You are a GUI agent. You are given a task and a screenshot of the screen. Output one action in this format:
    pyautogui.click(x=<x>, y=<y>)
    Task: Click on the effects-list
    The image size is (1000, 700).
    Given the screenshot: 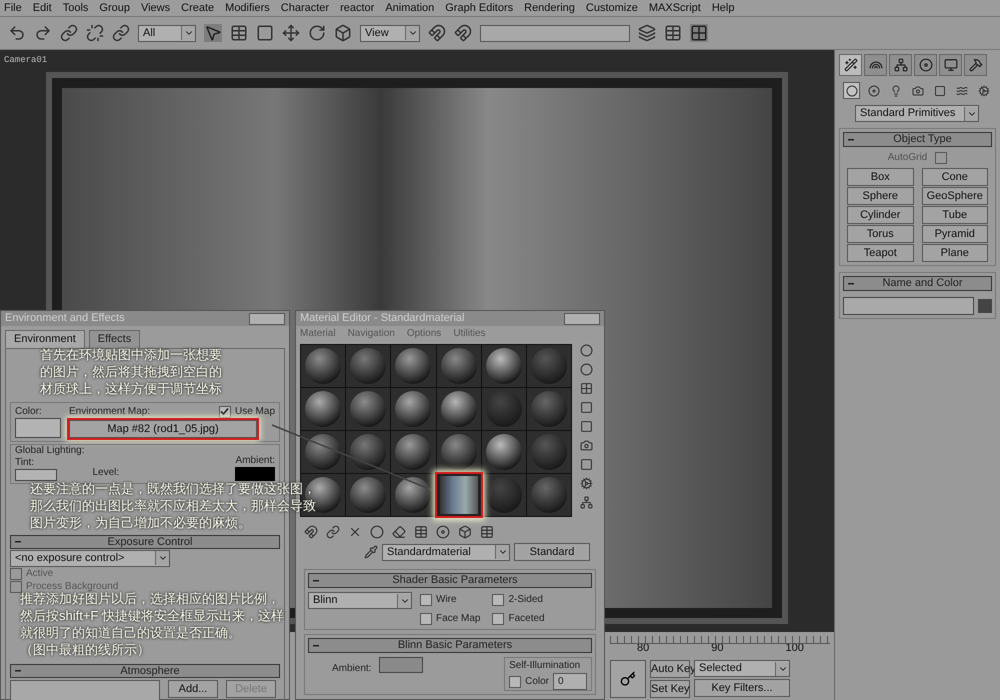 What is the action you would take?
    pyautogui.click(x=85, y=690)
    